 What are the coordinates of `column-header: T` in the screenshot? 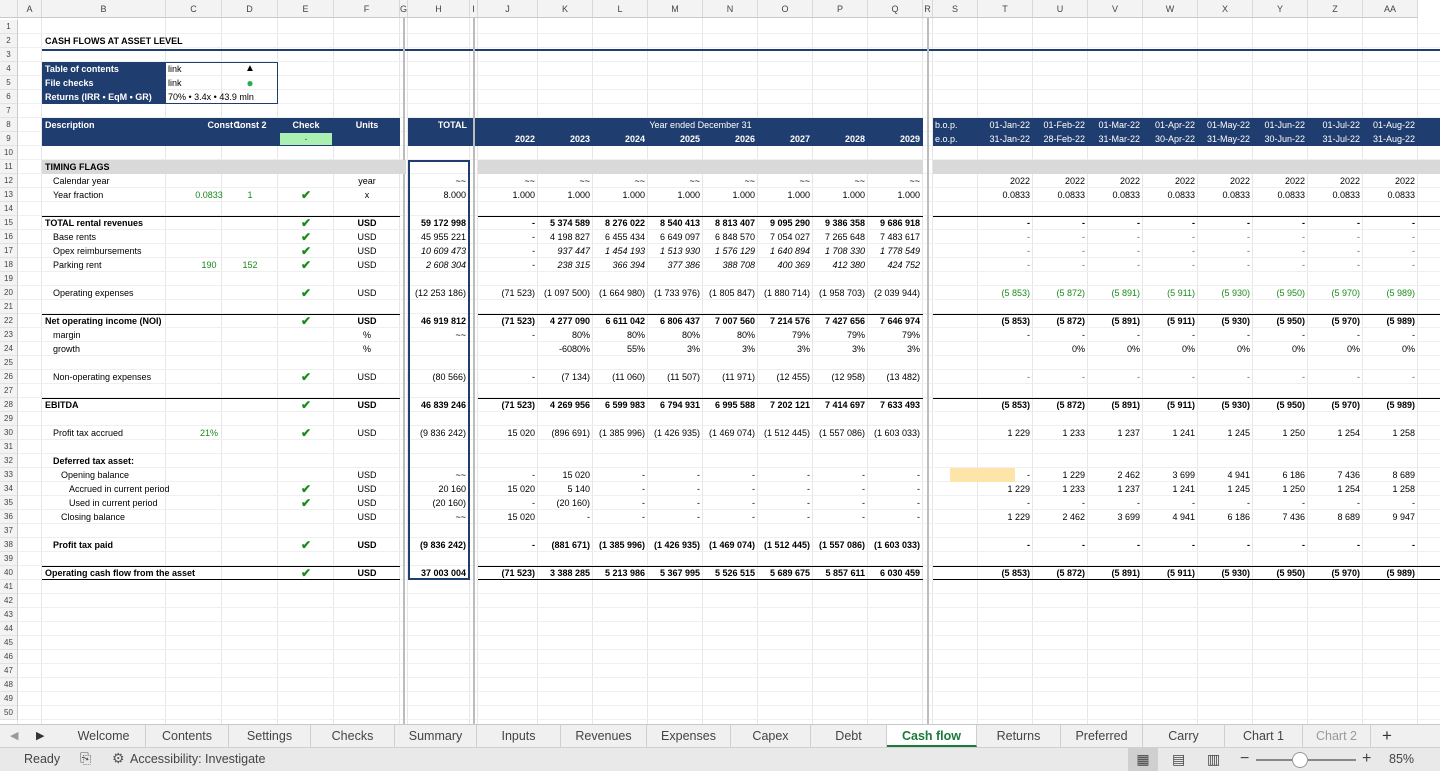 It's located at (1005, 9).